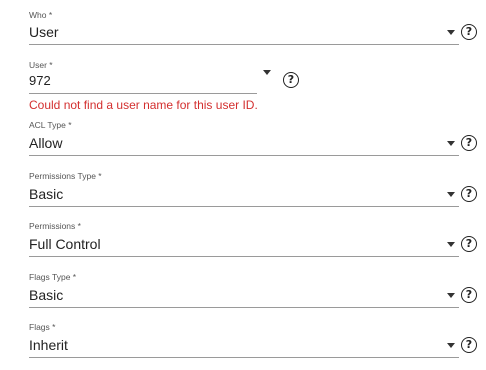  What do you see at coordinates (244, 138) in the screenshot?
I see `acl-type-select: ACL Type * Allow` at bounding box center [244, 138].